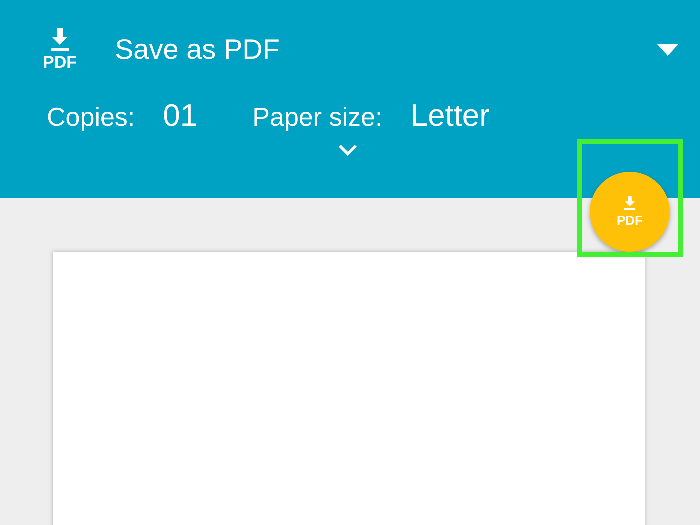 Image resolution: width=700 pixels, height=525 pixels. Describe the element at coordinates (91, 117) in the screenshot. I see `copies-label: Copies:` at that location.